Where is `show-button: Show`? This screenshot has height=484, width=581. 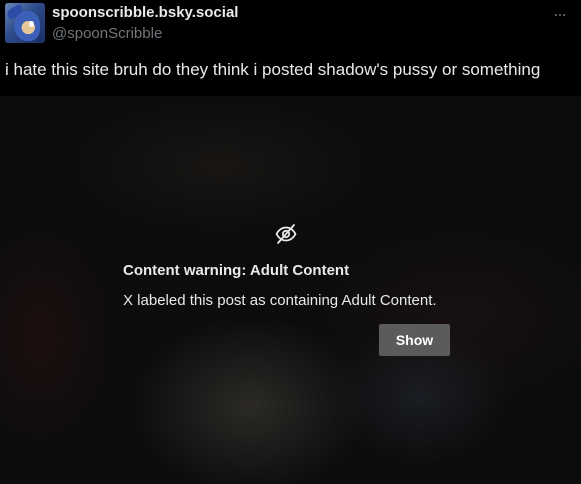
show-button: Show is located at coordinates (414, 340).